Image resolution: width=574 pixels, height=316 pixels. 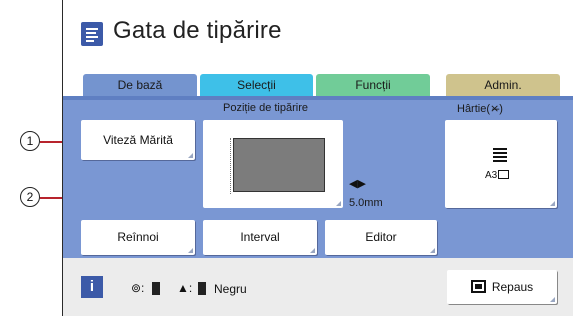 I want to click on paper-stack-icon, so click(x=500, y=156).